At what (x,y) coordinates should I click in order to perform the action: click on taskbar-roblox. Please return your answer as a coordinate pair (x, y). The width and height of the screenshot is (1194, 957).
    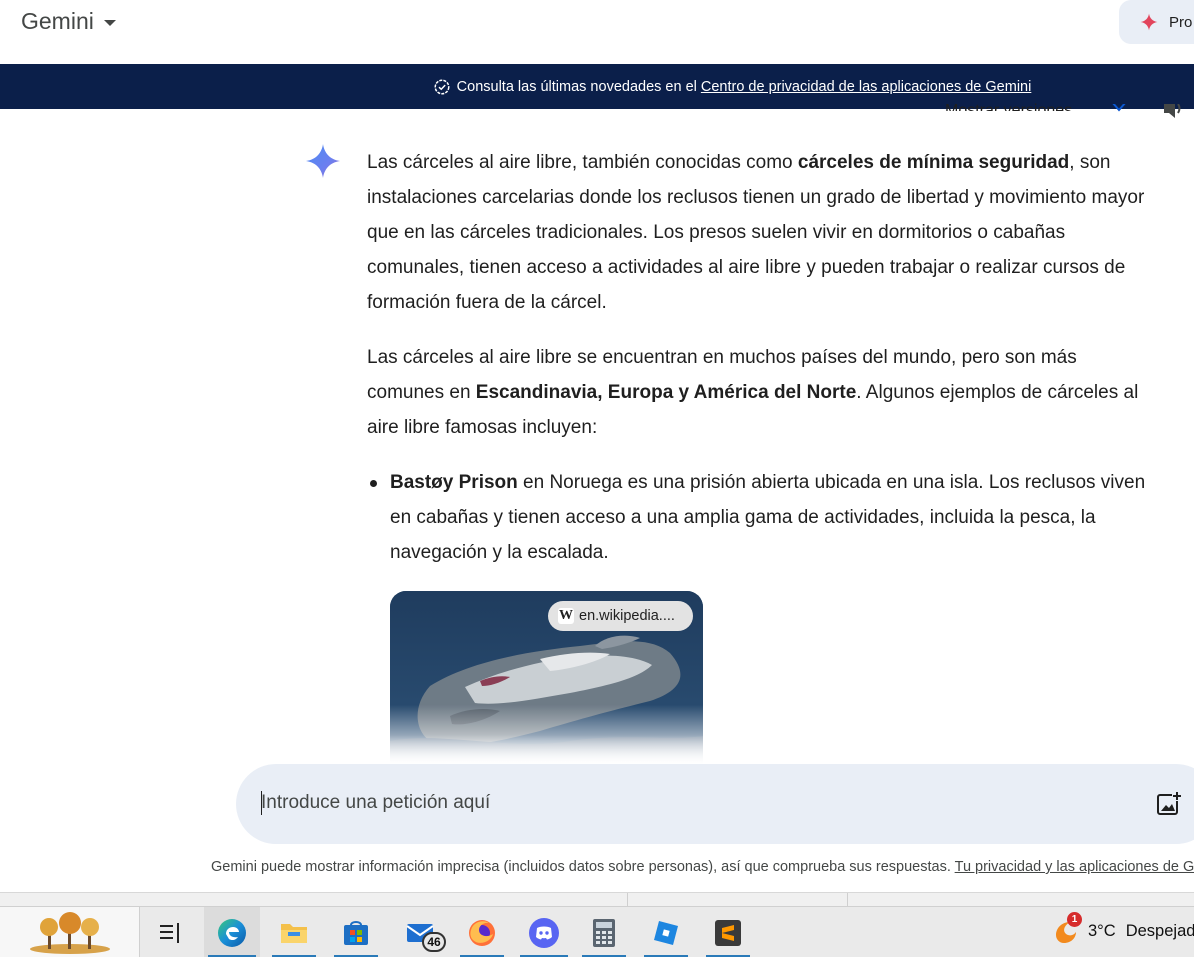
    Looking at the image, I should click on (666, 932).